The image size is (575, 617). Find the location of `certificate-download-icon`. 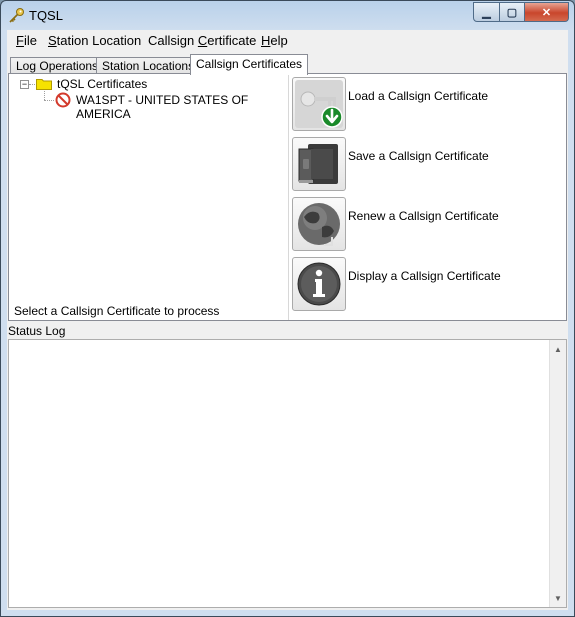

certificate-download-icon is located at coordinates (319, 104).